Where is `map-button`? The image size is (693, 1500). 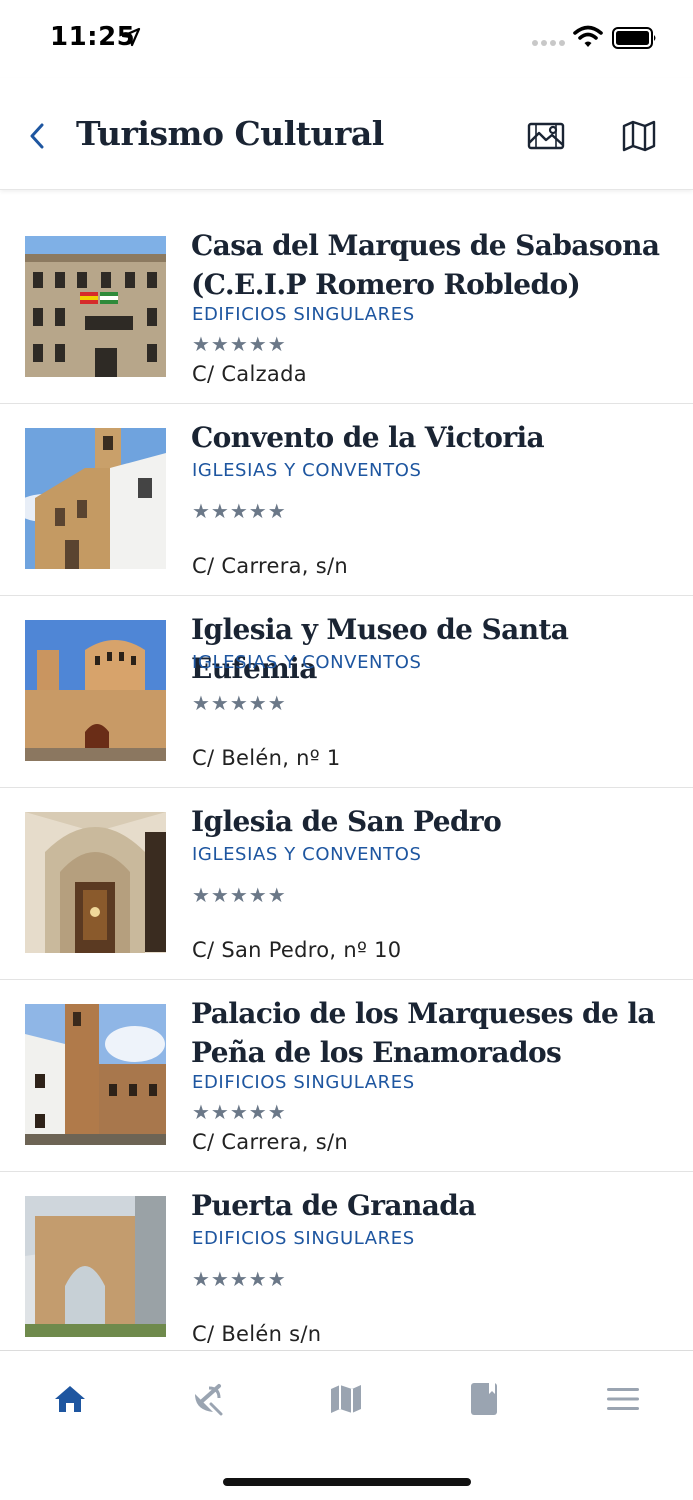 map-button is located at coordinates (639, 136).